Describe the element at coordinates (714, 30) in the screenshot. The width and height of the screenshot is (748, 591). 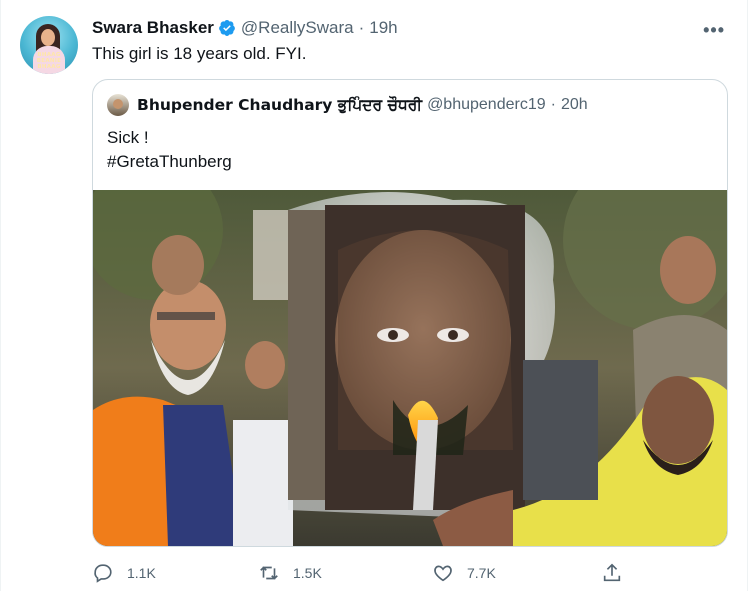
I see `more-icon: •••` at that location.